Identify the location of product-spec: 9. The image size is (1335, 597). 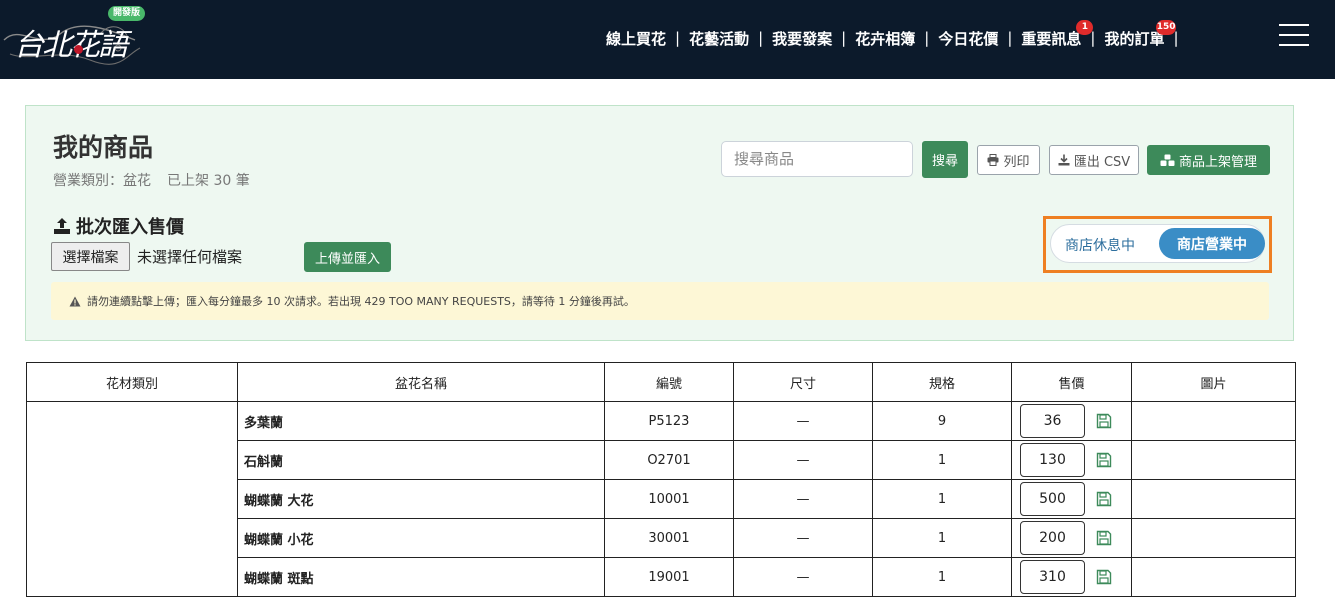
(942, 421).